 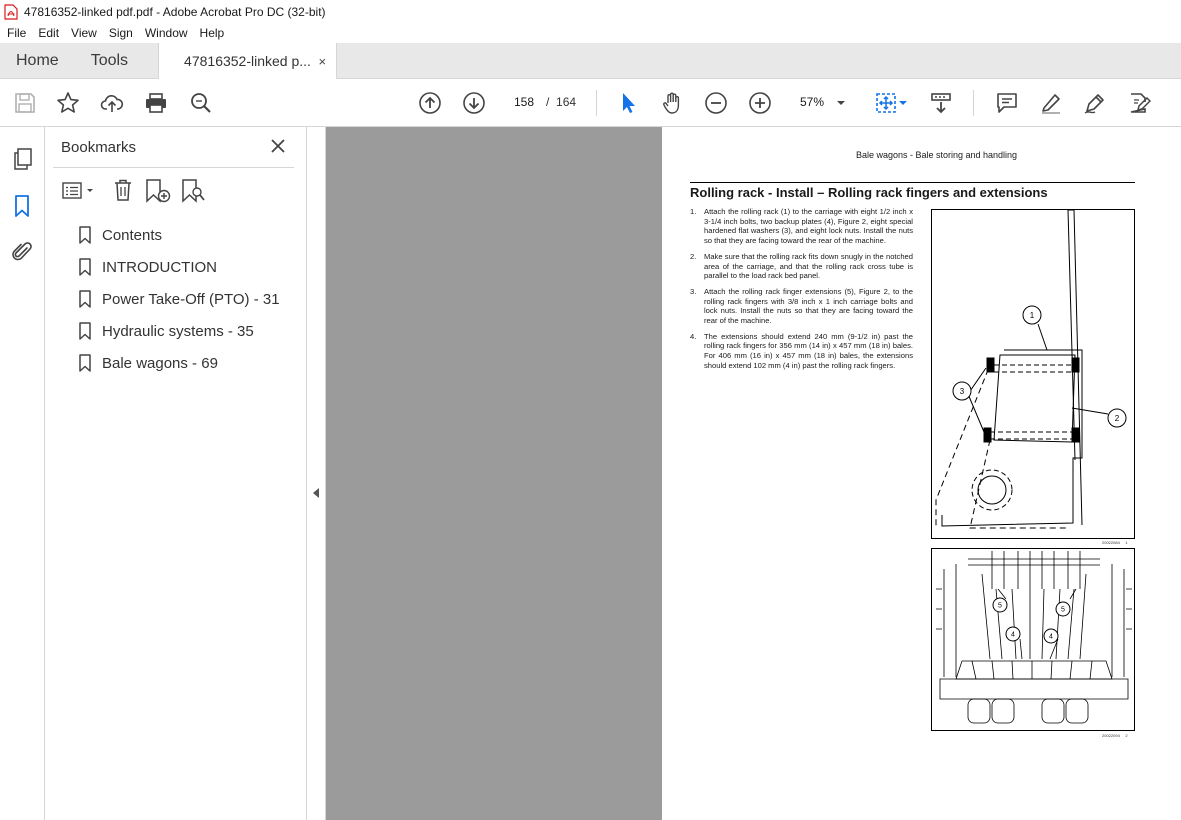 What do you see at coordinates (112, 103) in the screenshot?
I see `upload-cloud-icon` at bounding box center [112, 103].